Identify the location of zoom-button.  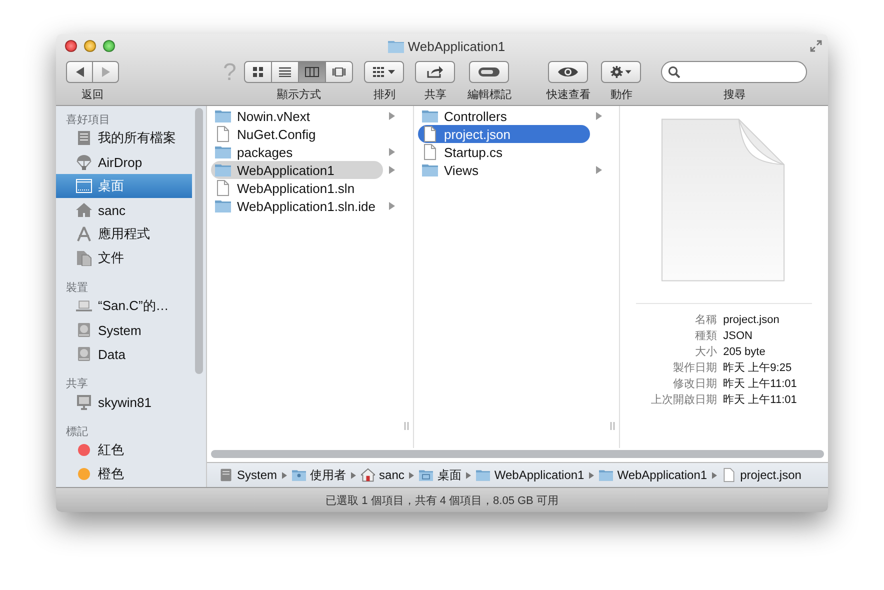
(109, 46).